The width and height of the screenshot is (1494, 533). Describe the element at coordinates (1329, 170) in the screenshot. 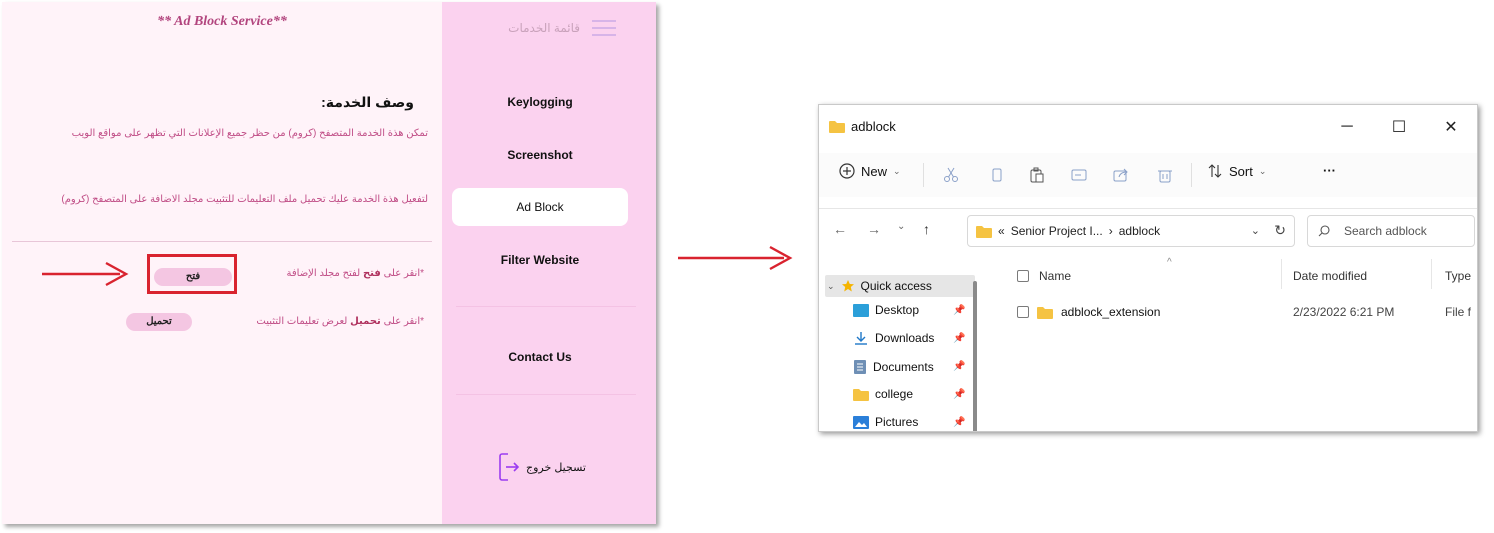

I see `more-options-button: ···` at that location.